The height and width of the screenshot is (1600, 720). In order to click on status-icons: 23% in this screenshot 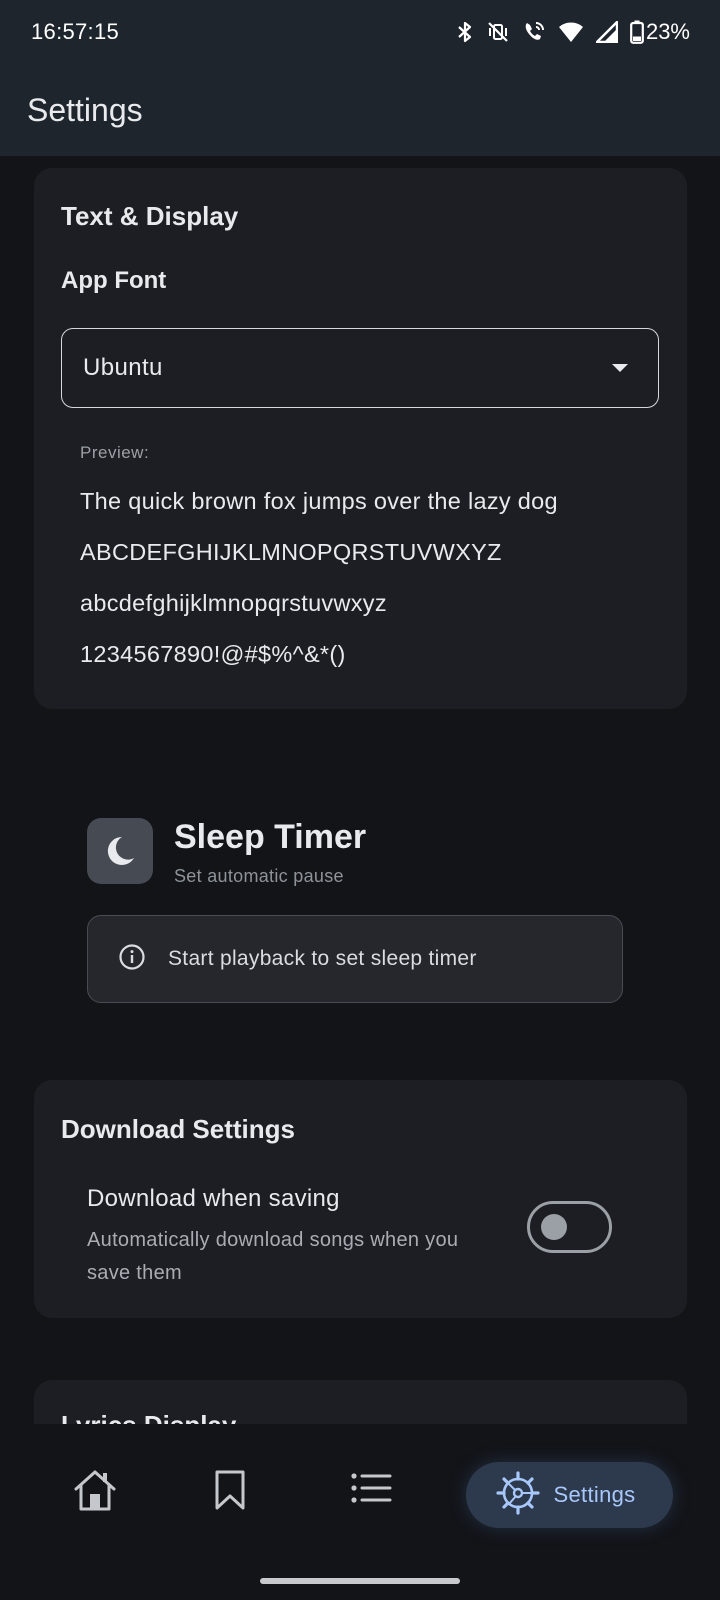, I will do `click(573, 32)`.